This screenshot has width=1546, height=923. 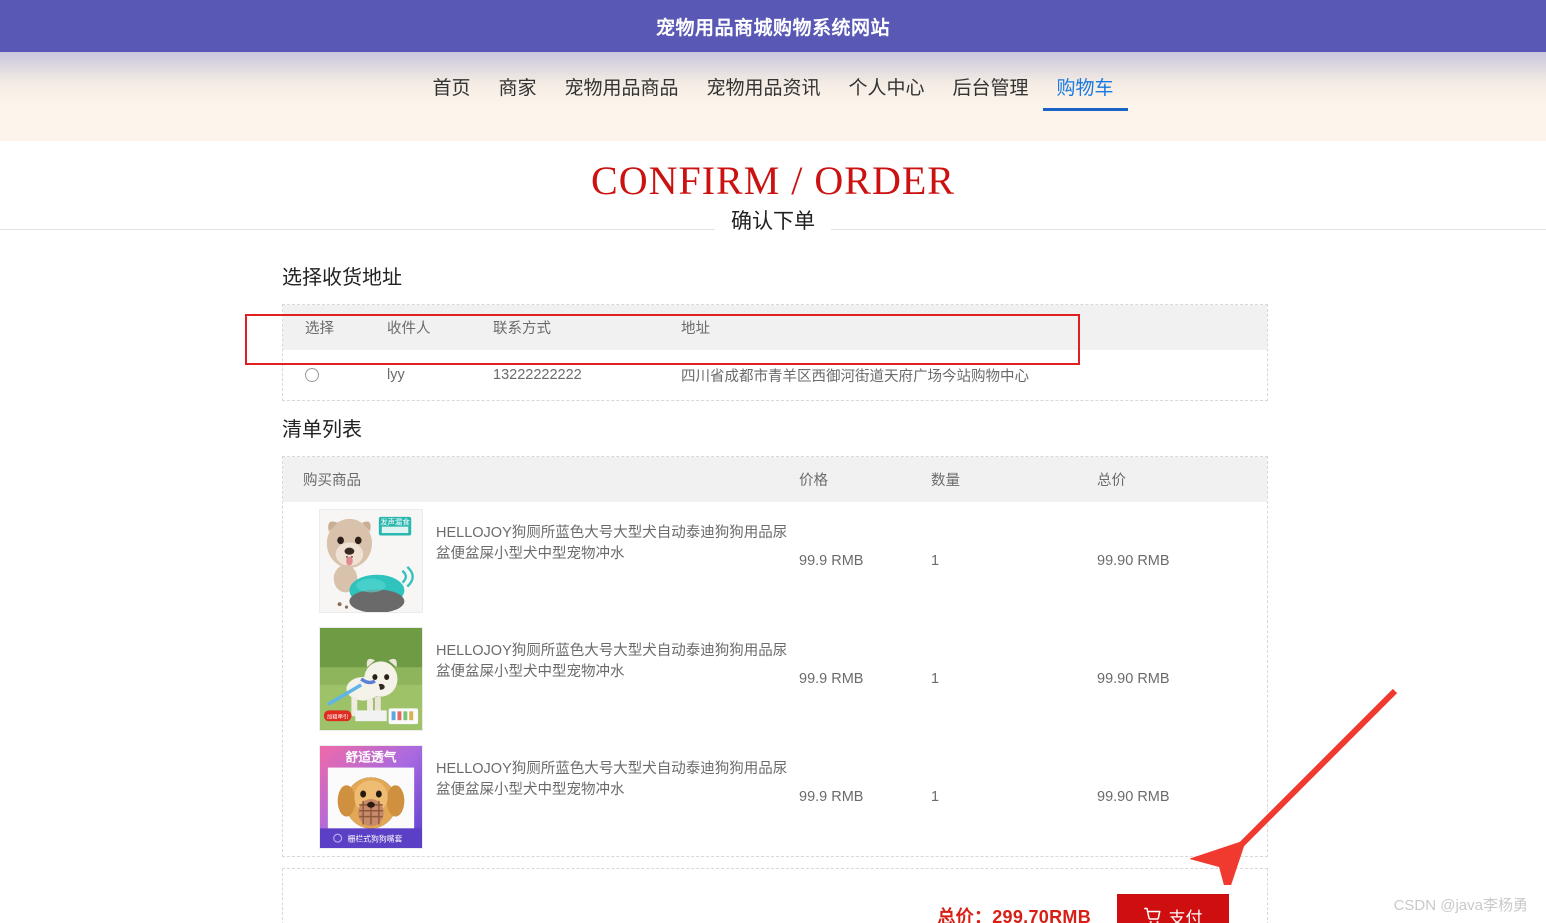 What do you see at coordinates (440, 375) in the screenshot?
I see `address-recipient: lyy` at bounding box center [440, 375].